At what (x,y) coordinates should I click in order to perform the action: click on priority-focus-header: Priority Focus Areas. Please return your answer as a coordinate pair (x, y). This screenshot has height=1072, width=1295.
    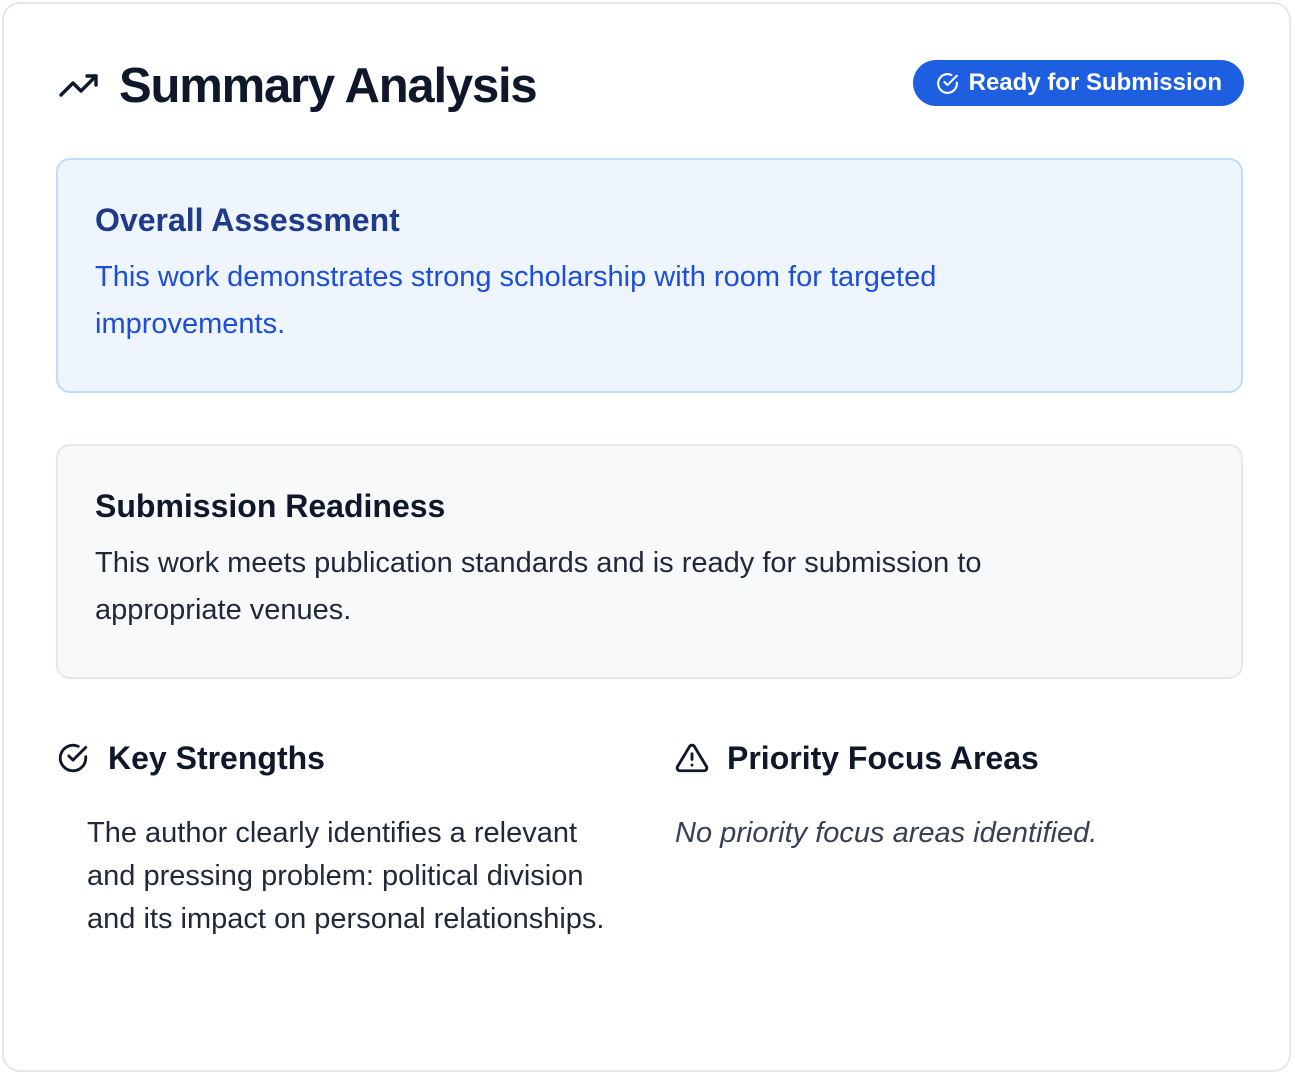
    Looking at the image, I should click on (960, 758).